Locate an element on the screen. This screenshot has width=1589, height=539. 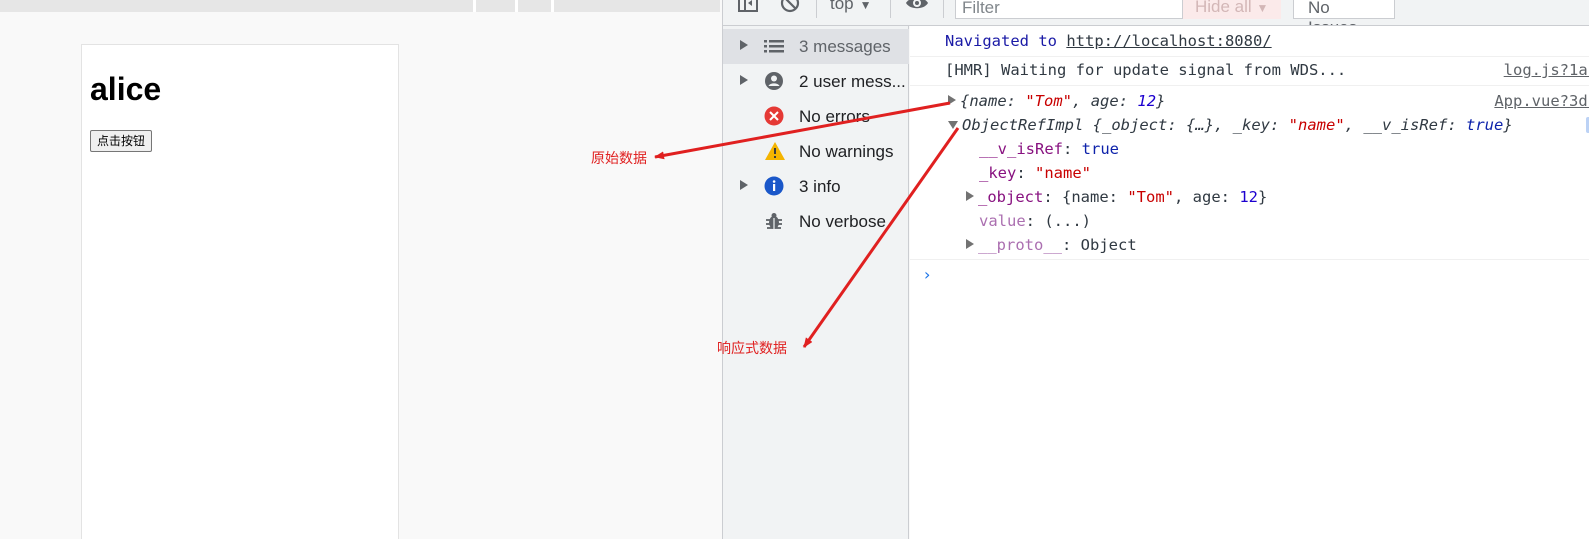
sidebar-toggle-icon is located at coordinates (748, 9).